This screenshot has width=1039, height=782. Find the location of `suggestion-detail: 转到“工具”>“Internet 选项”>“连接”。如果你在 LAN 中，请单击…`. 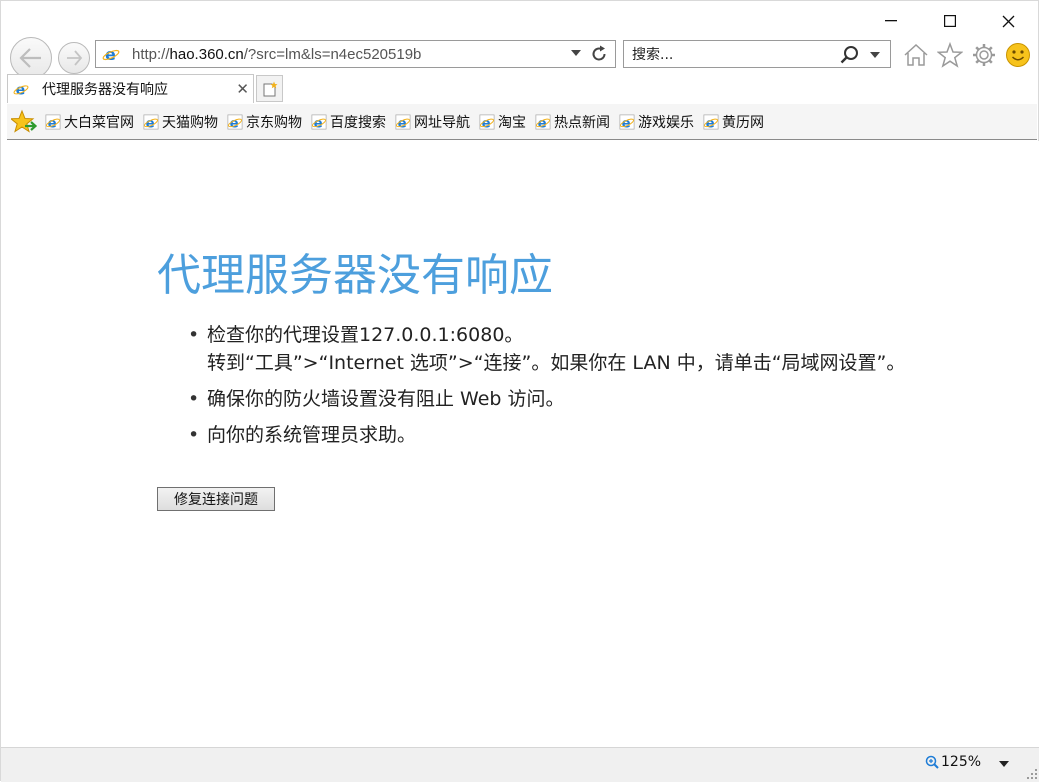

suggestion-detail: 转到“工具”>“Internet 选项”>“连接”。如果你在 LAN 中，请单击… is located at coordinates (556, 363).